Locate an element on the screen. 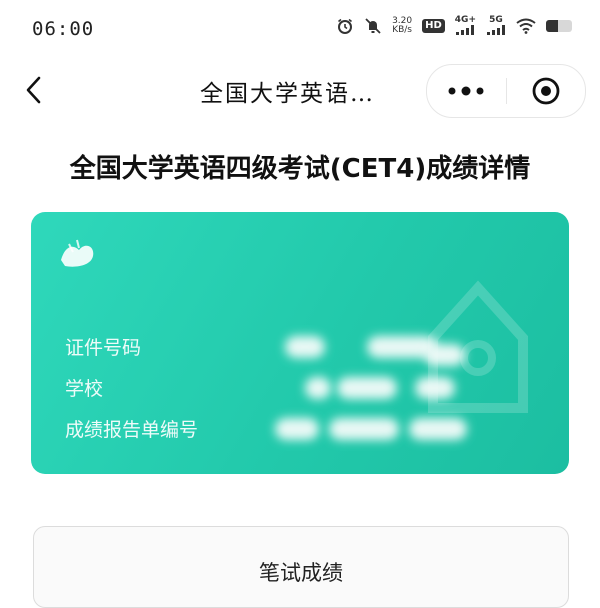  redacted-school-value is located at coordinates (370, 388).